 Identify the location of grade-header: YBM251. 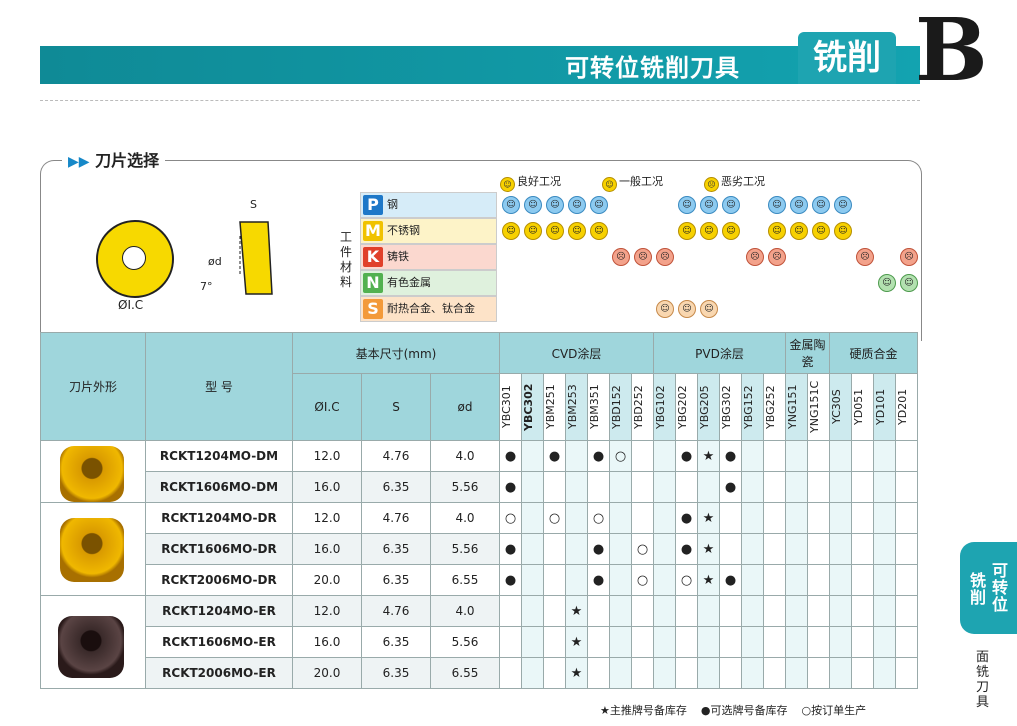
(554, 407).